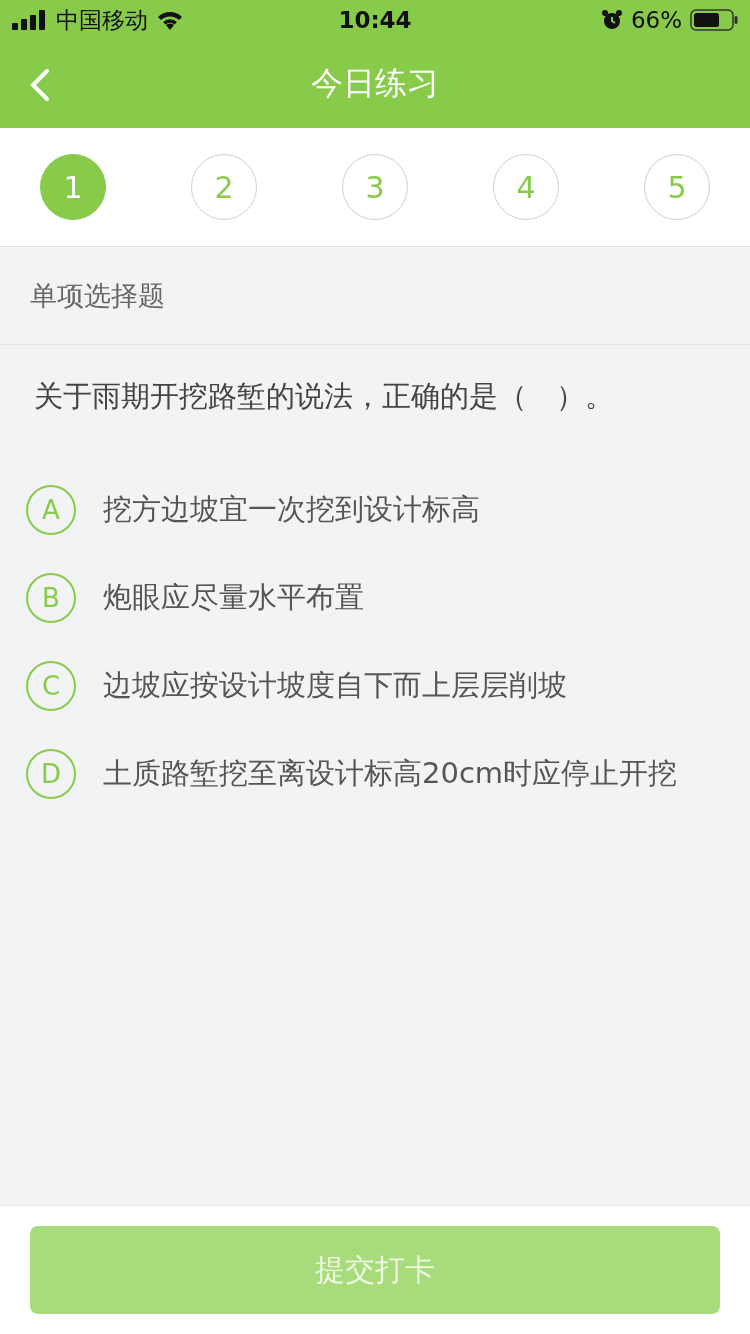  What do you see at coordinates (102, 20) in the screenshot?
I see `carrier-name: 中国移动` at bounding box center [102, 20].